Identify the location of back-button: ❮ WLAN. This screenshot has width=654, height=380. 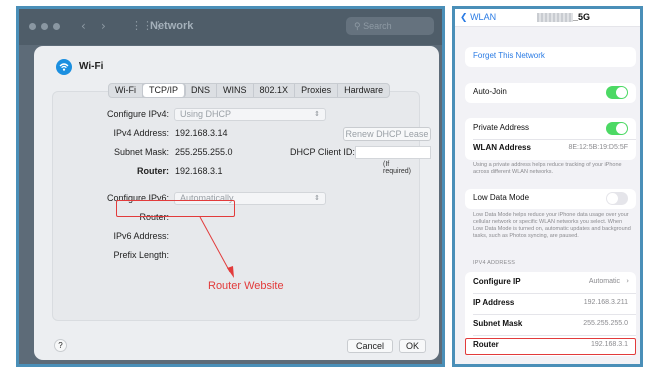
(478, 17).